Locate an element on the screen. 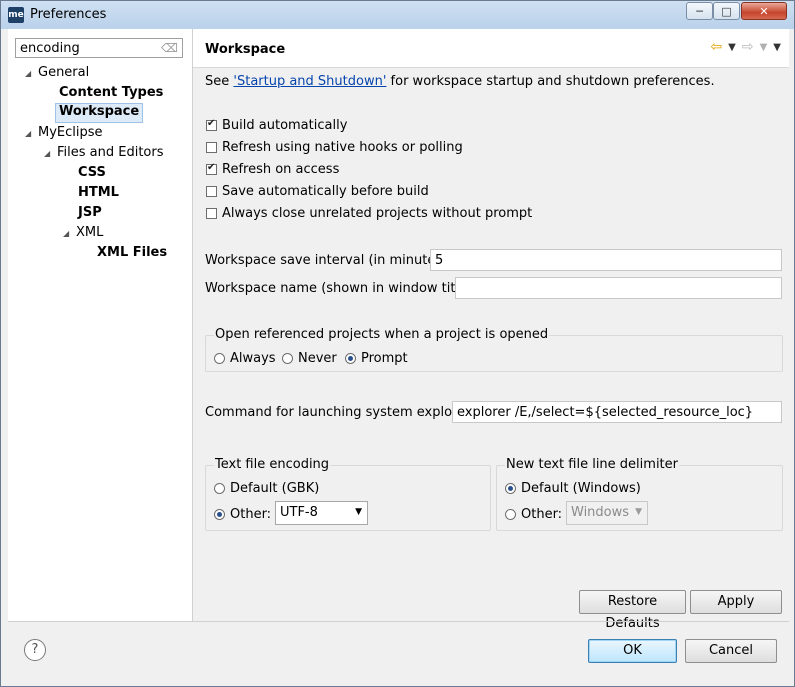 Image resolution: width=795 pixels, height=687 pixels. startup-shutdown-link: 'Startup and Shutdown' is located at coordinates (309, 81).